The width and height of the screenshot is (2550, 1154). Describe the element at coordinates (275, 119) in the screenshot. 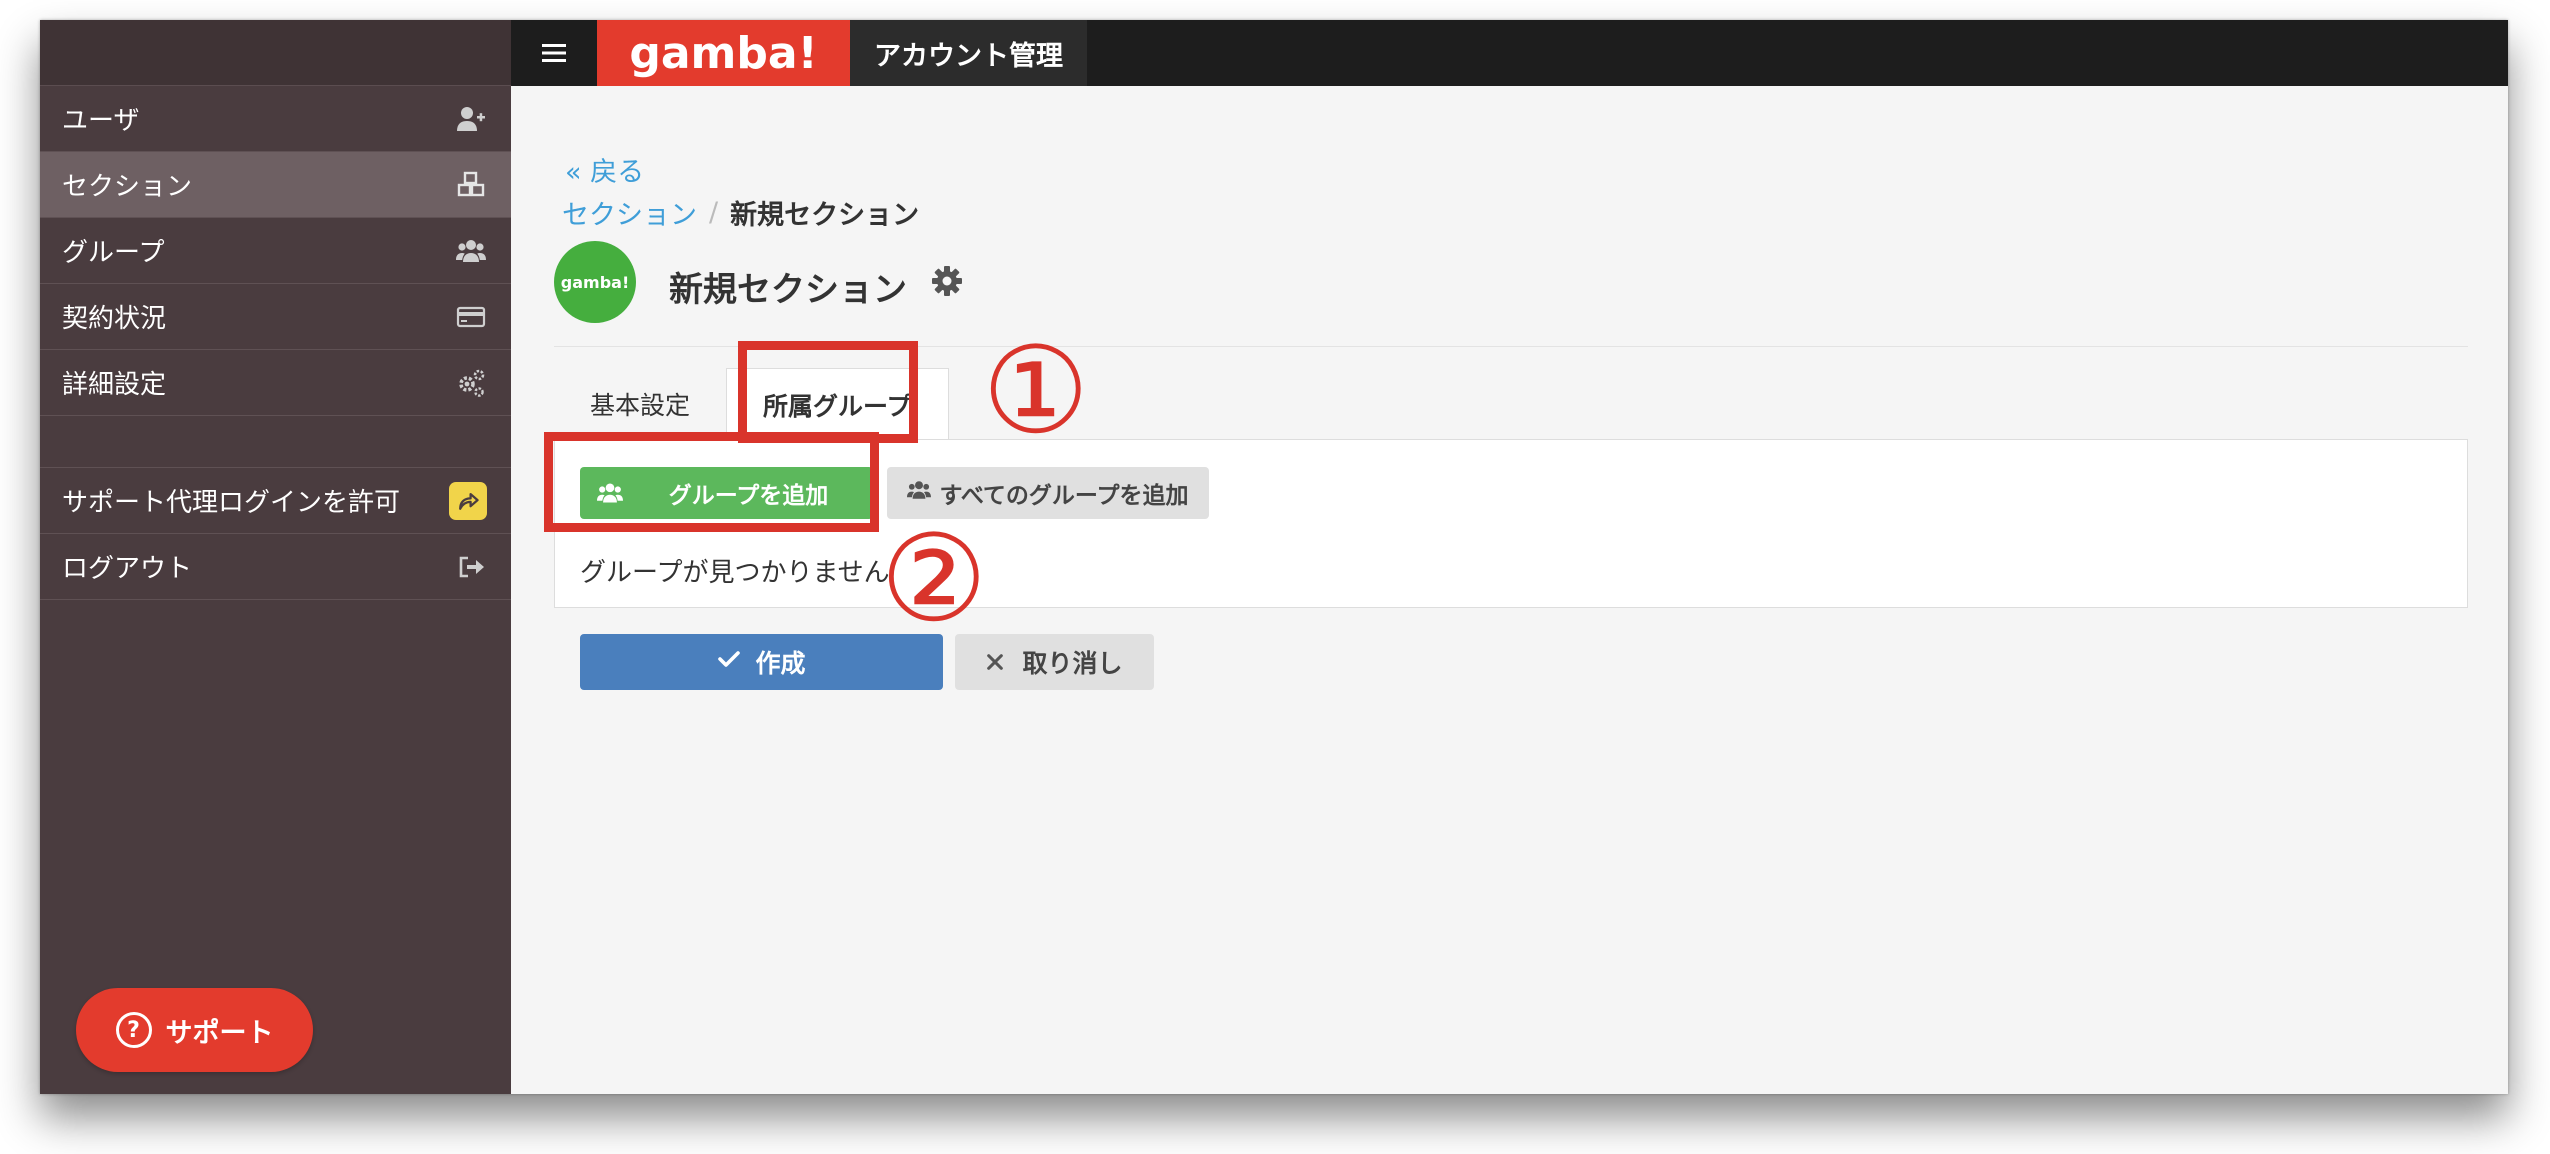

I see `sidebar-item-users: ユーザ` at that location.